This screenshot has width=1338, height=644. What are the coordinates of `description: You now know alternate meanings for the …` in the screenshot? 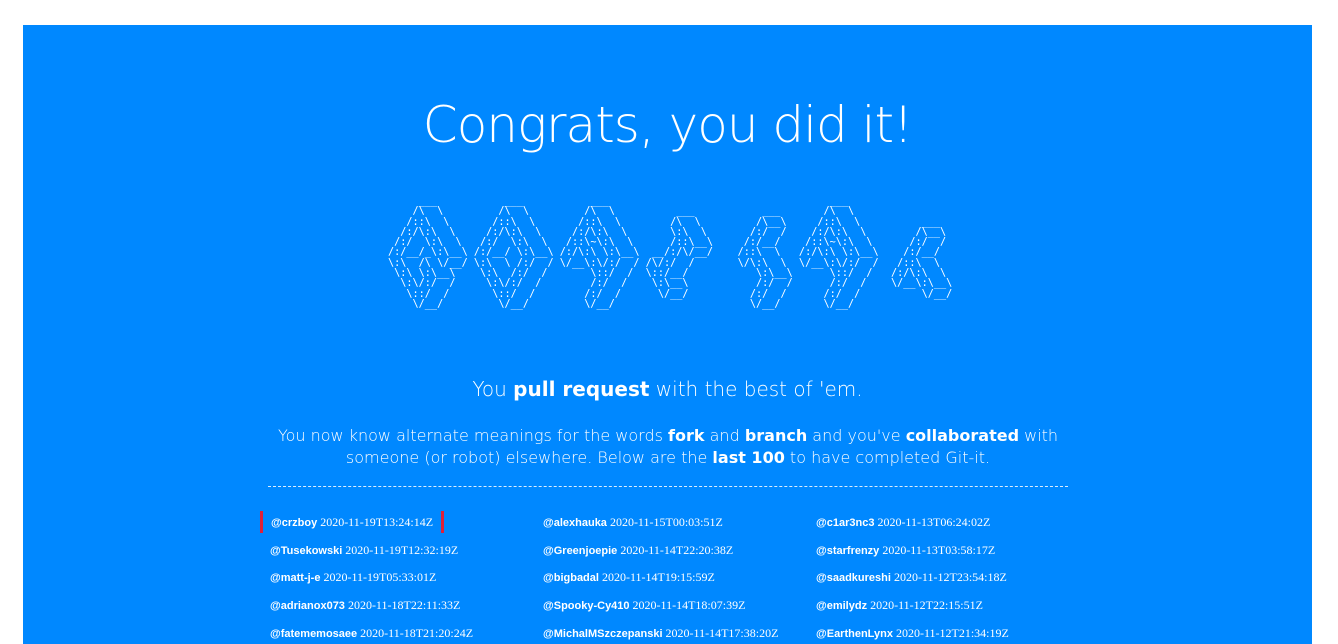 It's located at (668, 447).